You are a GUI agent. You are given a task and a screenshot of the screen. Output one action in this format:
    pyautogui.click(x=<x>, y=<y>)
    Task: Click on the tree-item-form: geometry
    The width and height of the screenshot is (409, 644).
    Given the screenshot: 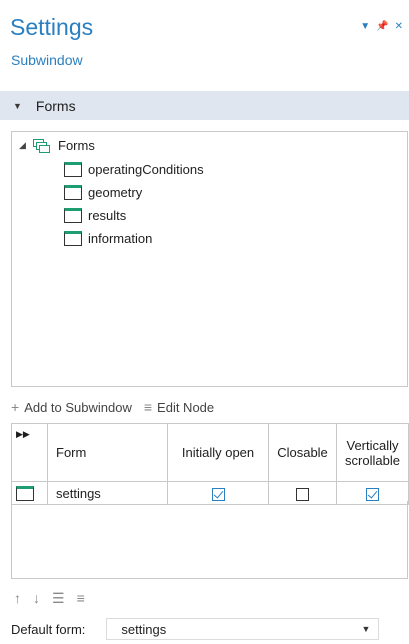 What is the action you would take?
    pyautogui.click(x=103, y=192)
    